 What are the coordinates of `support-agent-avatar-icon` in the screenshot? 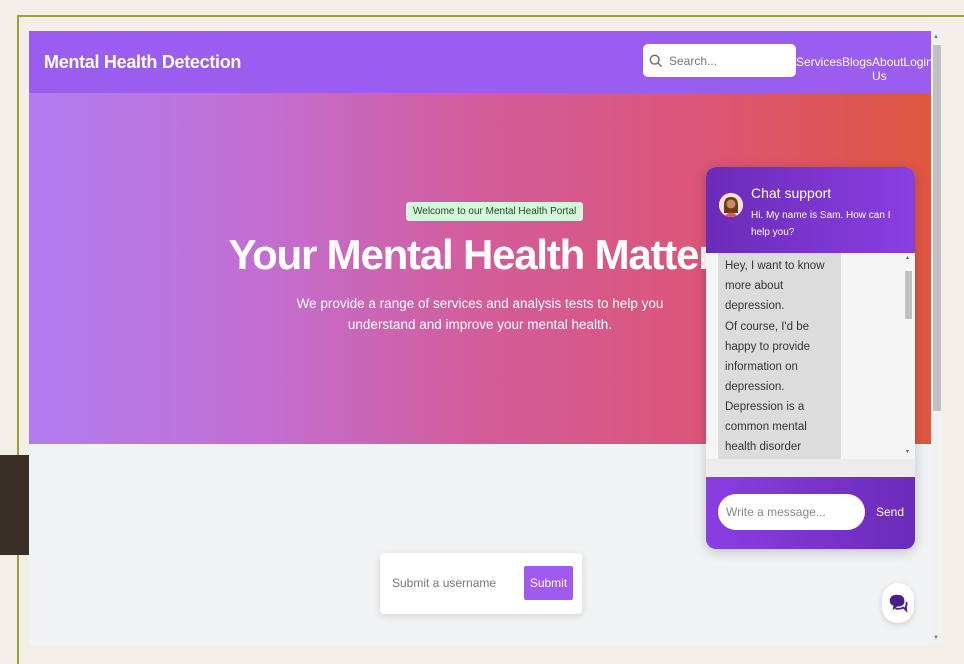 It's located at (731, 205).